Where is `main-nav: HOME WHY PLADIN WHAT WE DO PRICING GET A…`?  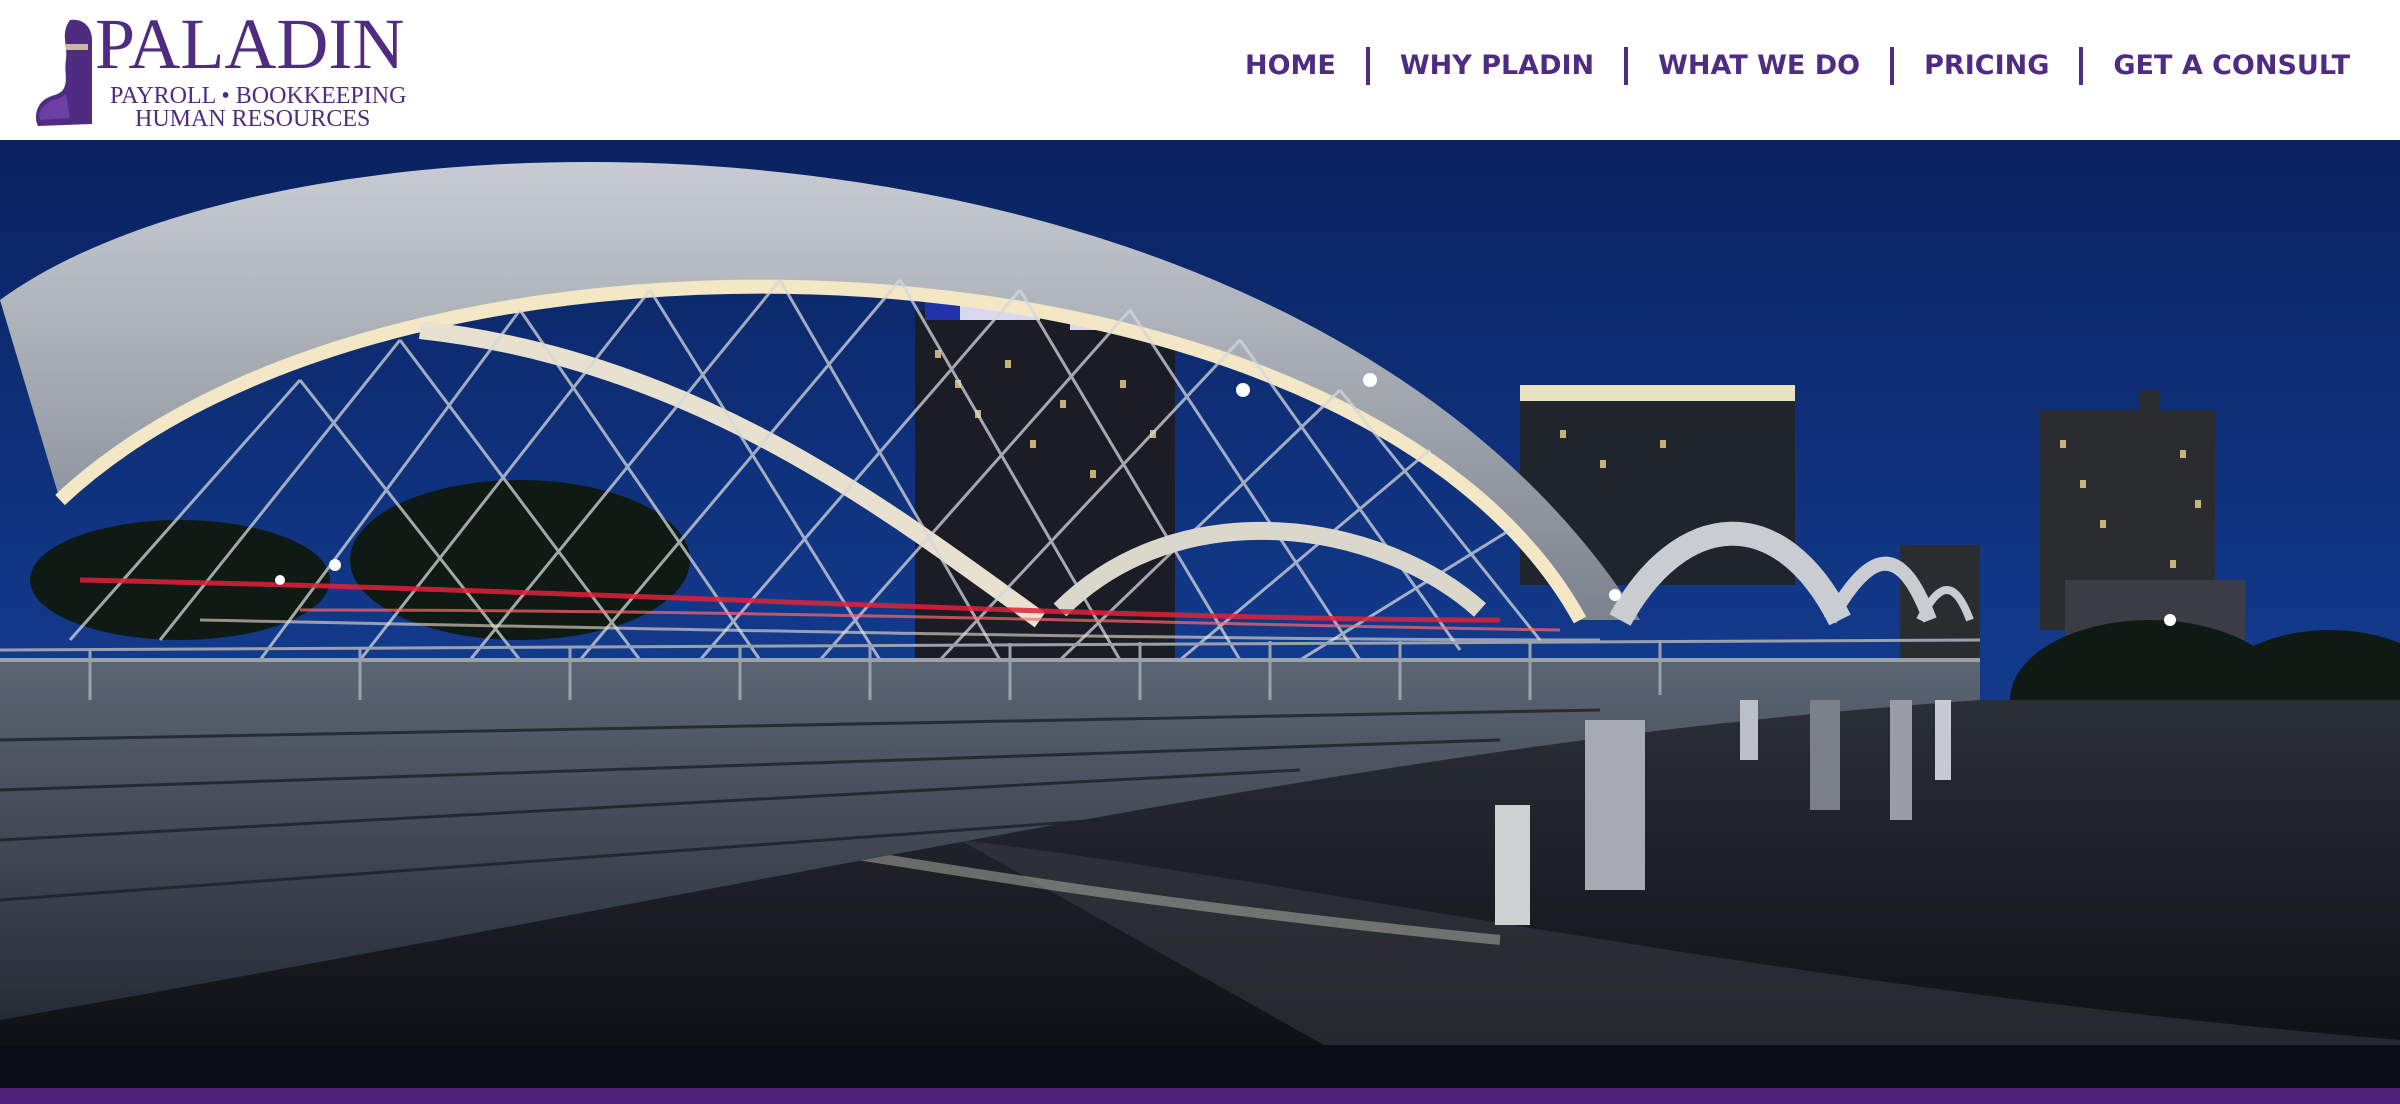
main-nav: HOME WHY PLADIN WHAT WE DO PRICING GET A… is located at coordinates (1782, 66).